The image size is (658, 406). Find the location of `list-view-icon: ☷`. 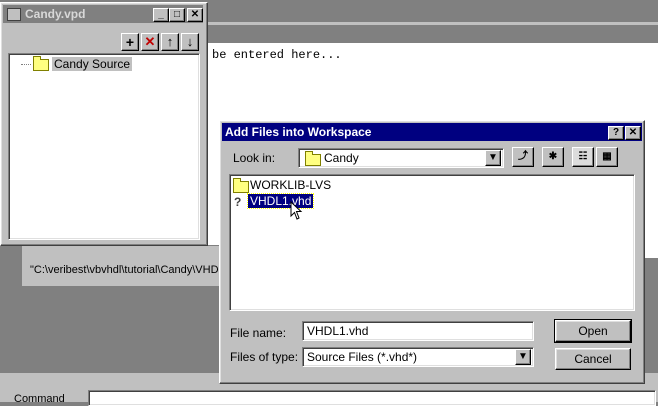

list-view-icon: ☷ is located at coordinates (583, 157).